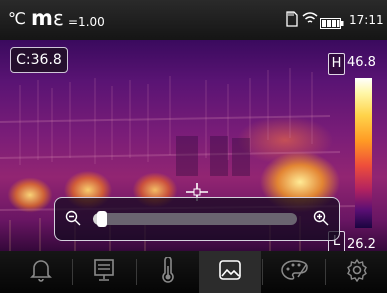  I want to click on wifi-icon, so click(310, 20).